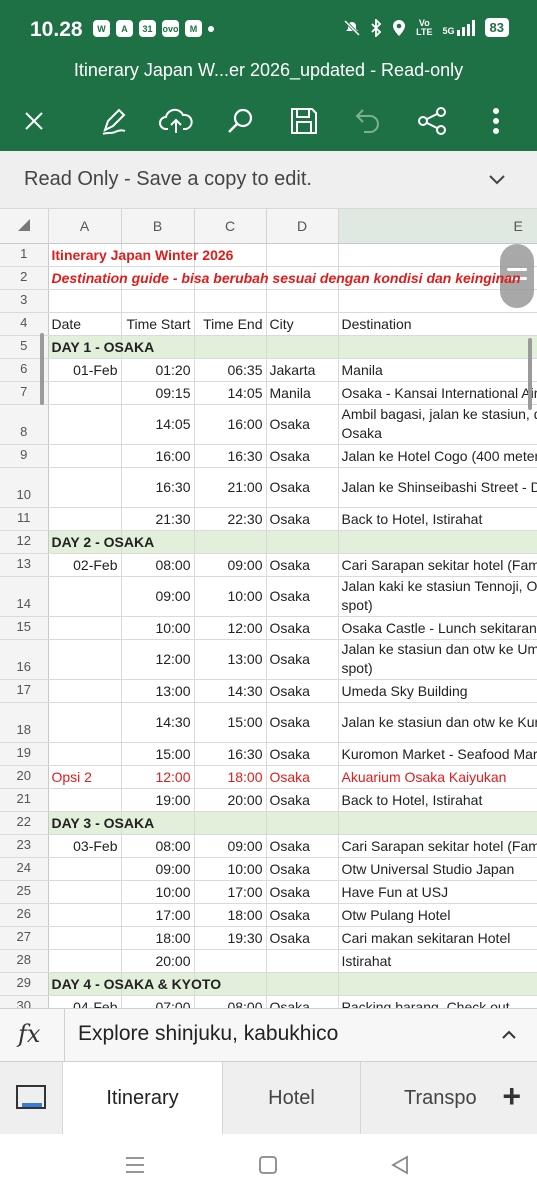 Image resolution: width=537 pixels, height=1199 pixels. Describe the element at coordinates (368, 121) in the screenshot. I see `undo-icon` at that location.